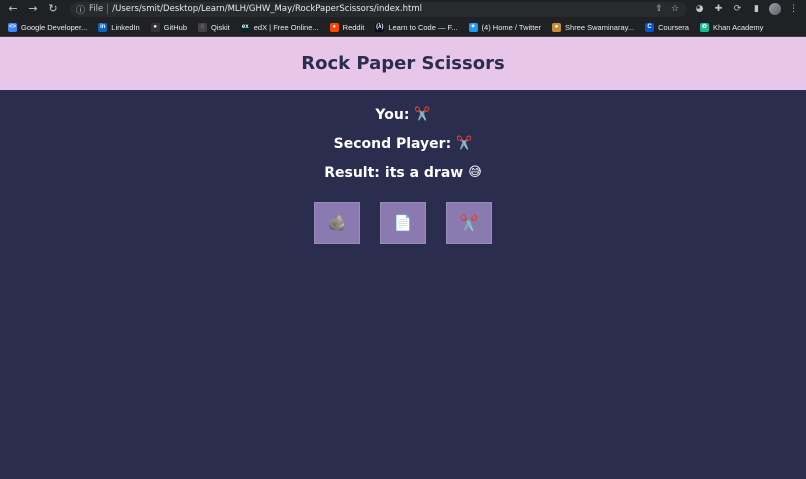 This screenshot has height=479, width=806. What do you see at coordinates (33, 9) in the screenshot?
I see `forward-arrow-icon: →` at bounding box center [33, 9].